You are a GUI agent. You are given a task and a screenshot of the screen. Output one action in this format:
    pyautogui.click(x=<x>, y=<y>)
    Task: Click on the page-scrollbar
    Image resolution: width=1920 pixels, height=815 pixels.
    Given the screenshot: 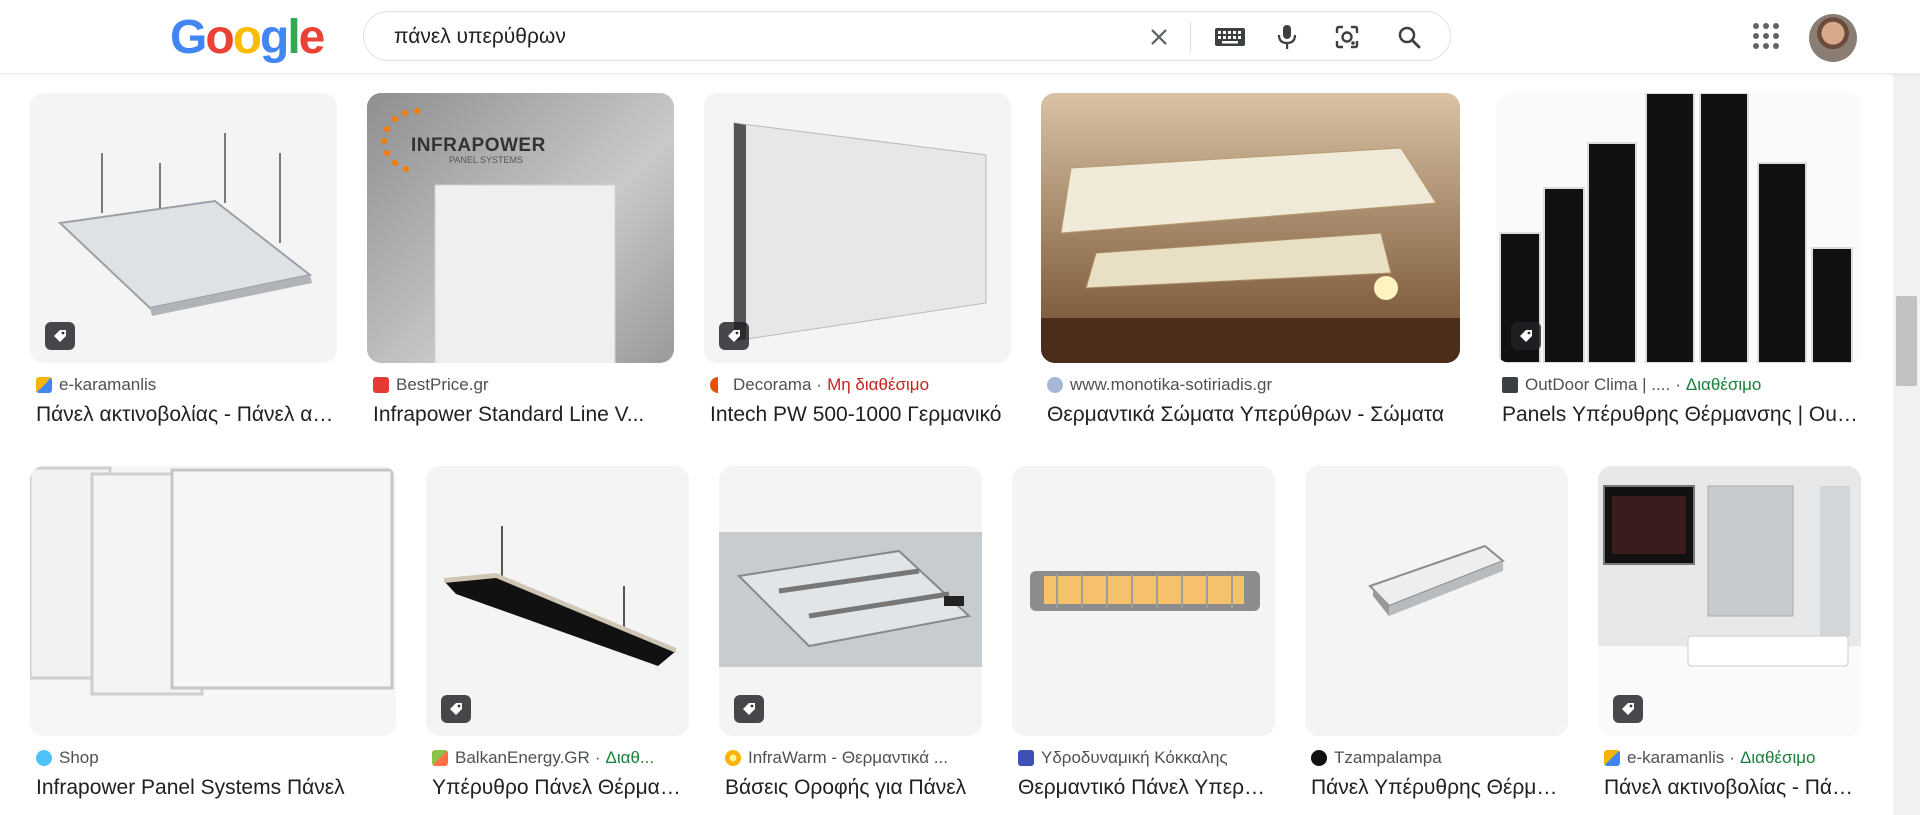 What is the action you would take?
    pyautogui.click(x=1906, y=444)
    